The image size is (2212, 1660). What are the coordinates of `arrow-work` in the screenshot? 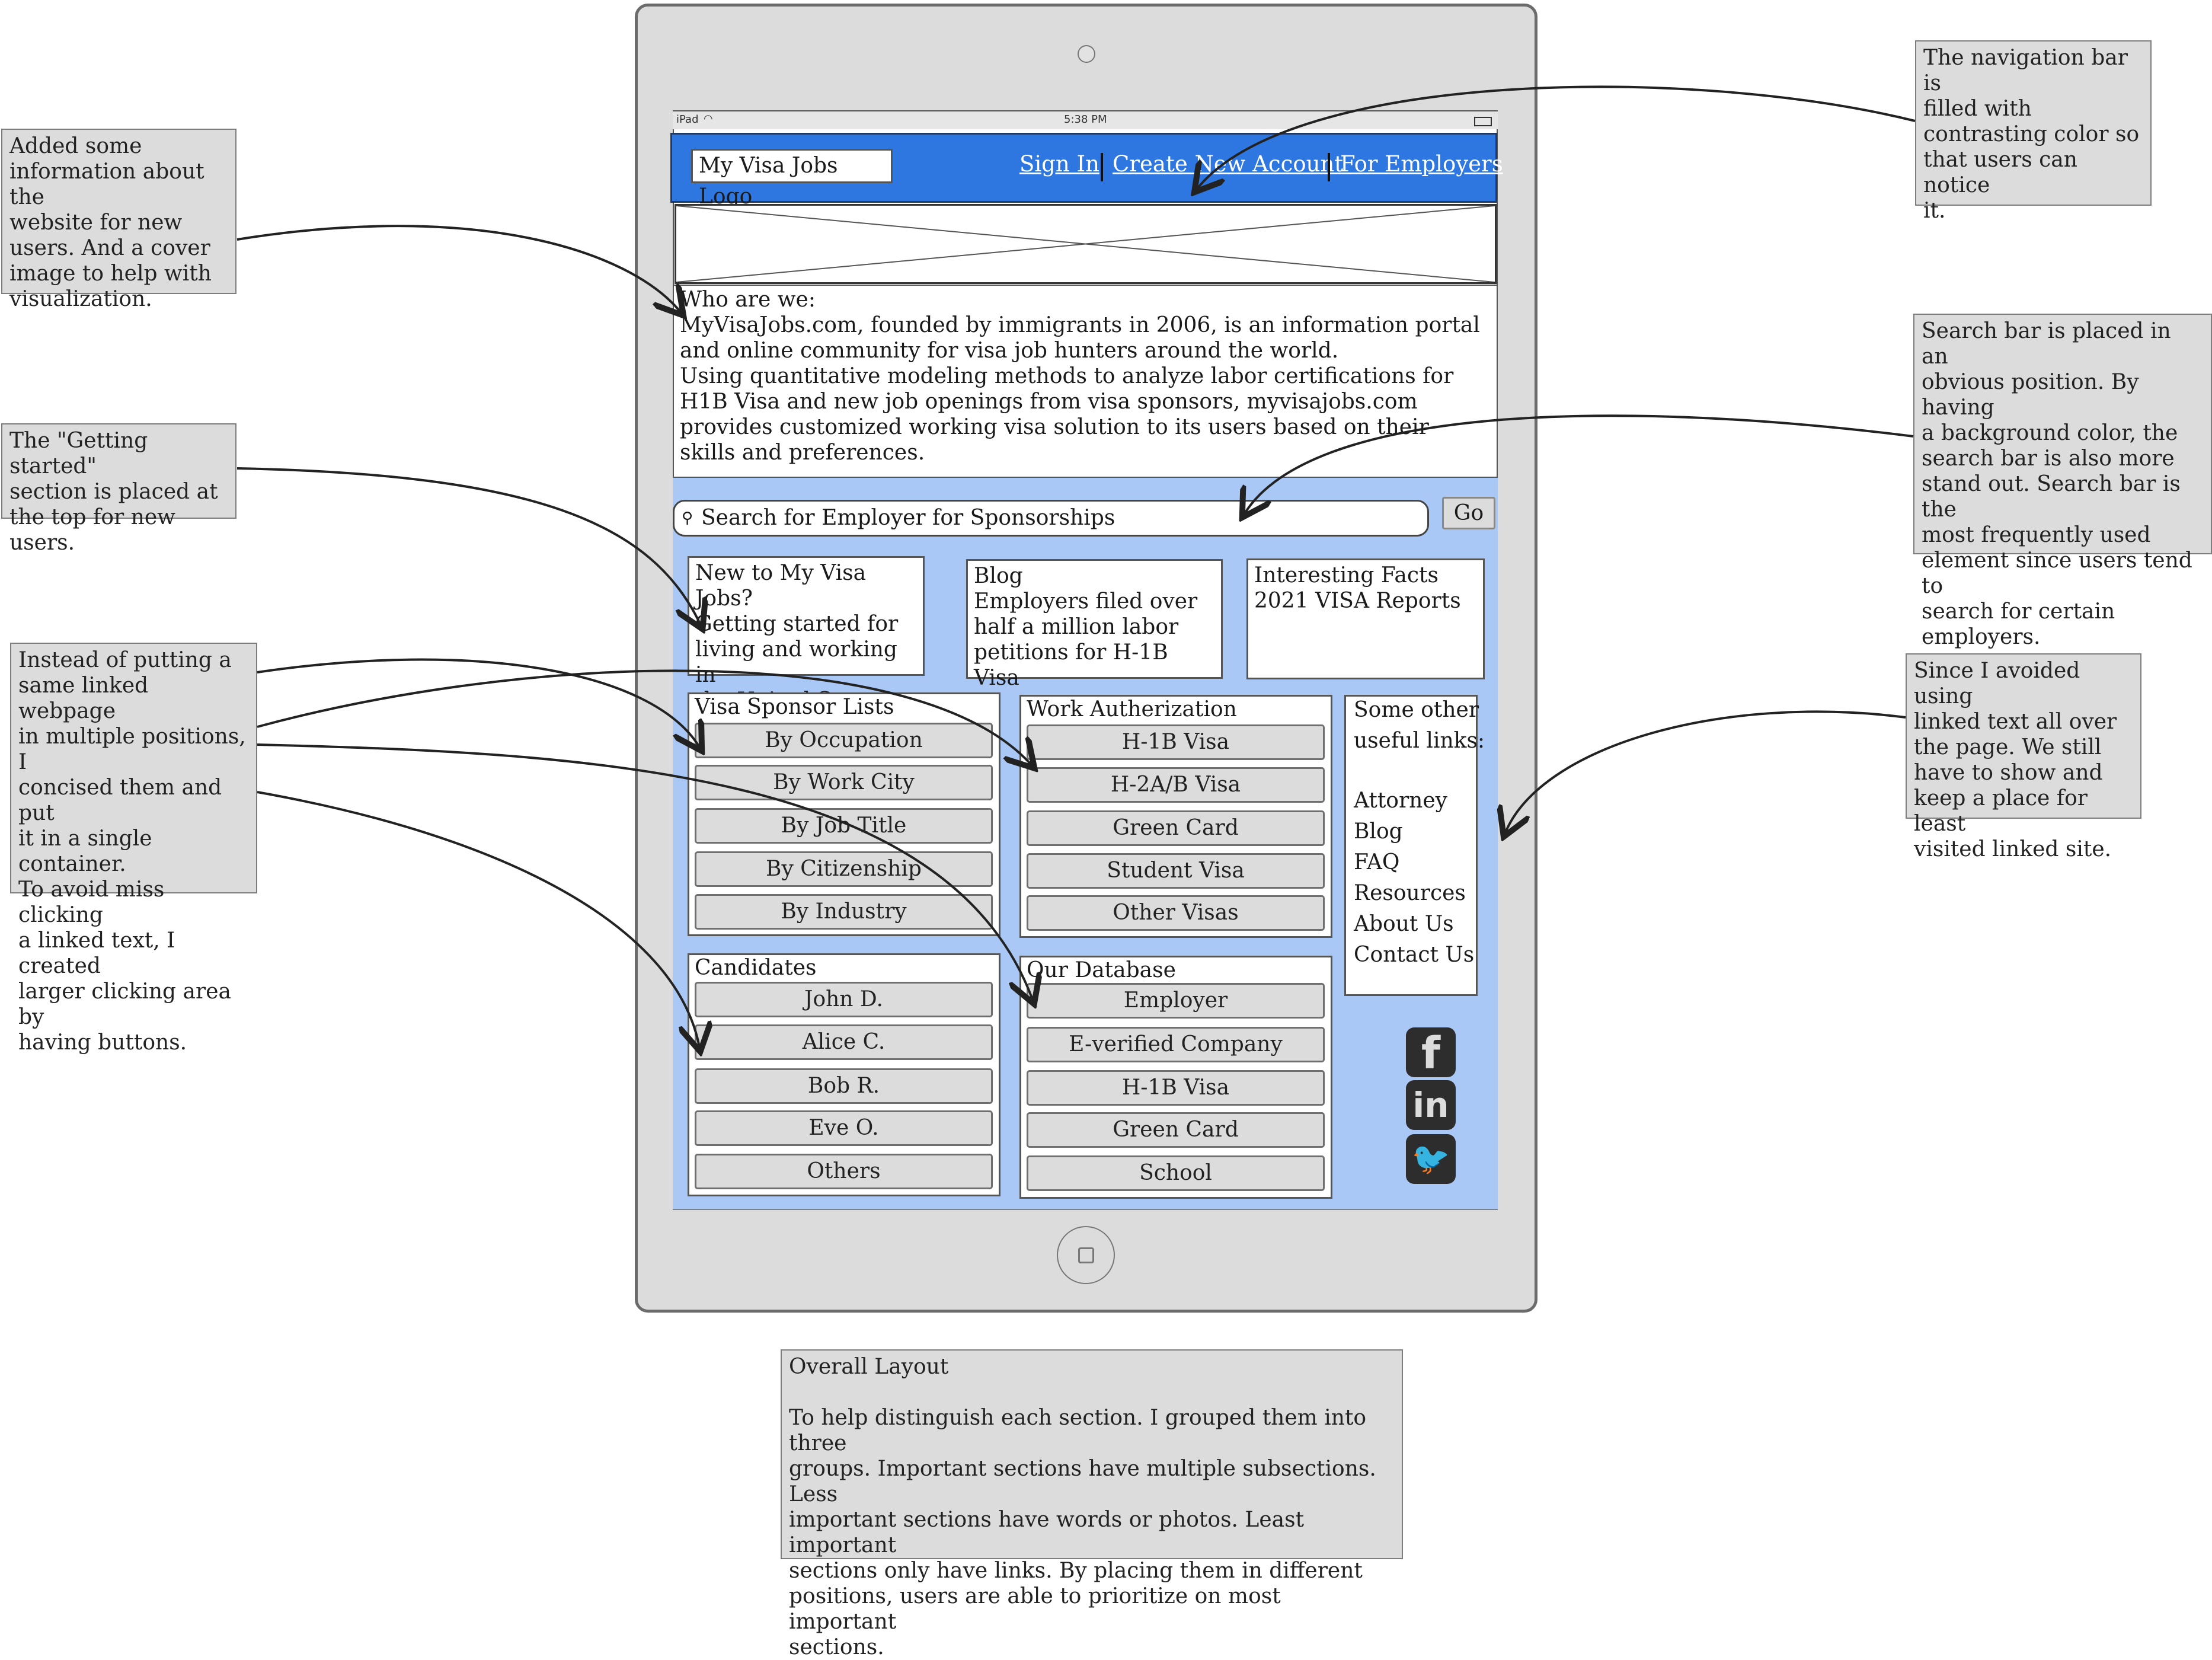 It's located at (644, 717).